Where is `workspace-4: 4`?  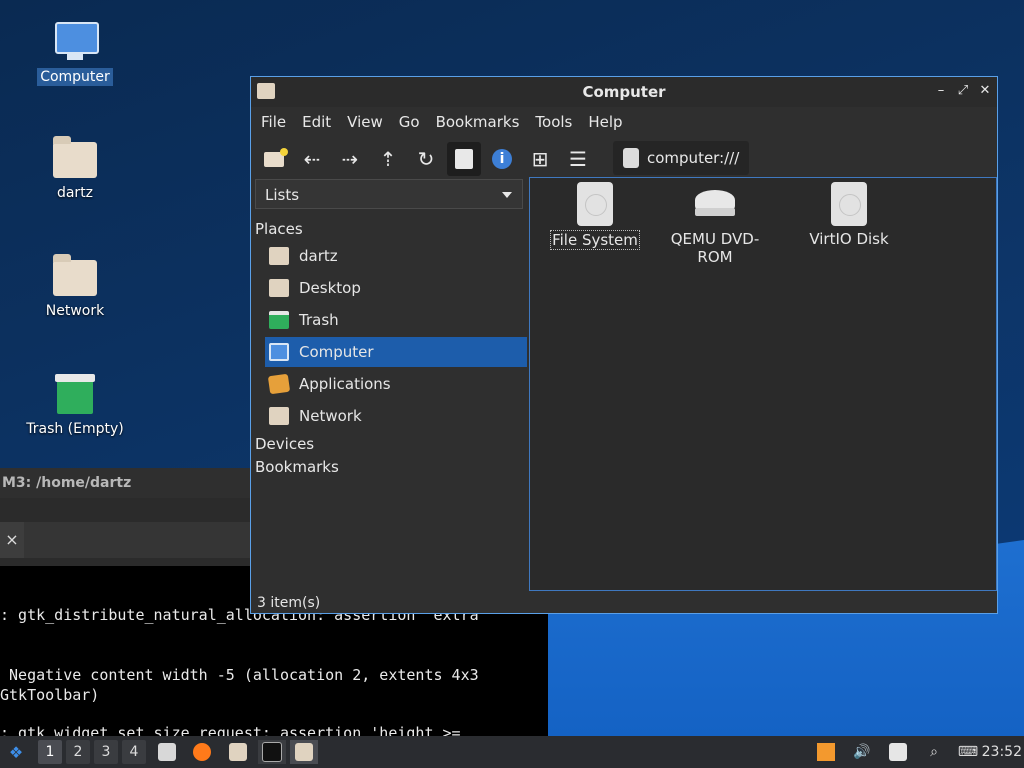
workspace-4: 4 is located at coordinates (134, 752).